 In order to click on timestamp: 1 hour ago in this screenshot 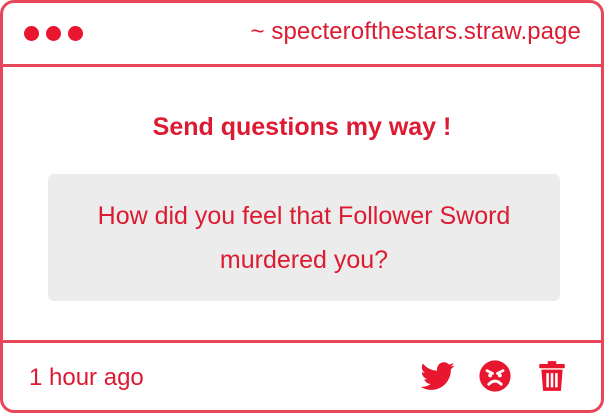, I will do `click(86, 377)`.